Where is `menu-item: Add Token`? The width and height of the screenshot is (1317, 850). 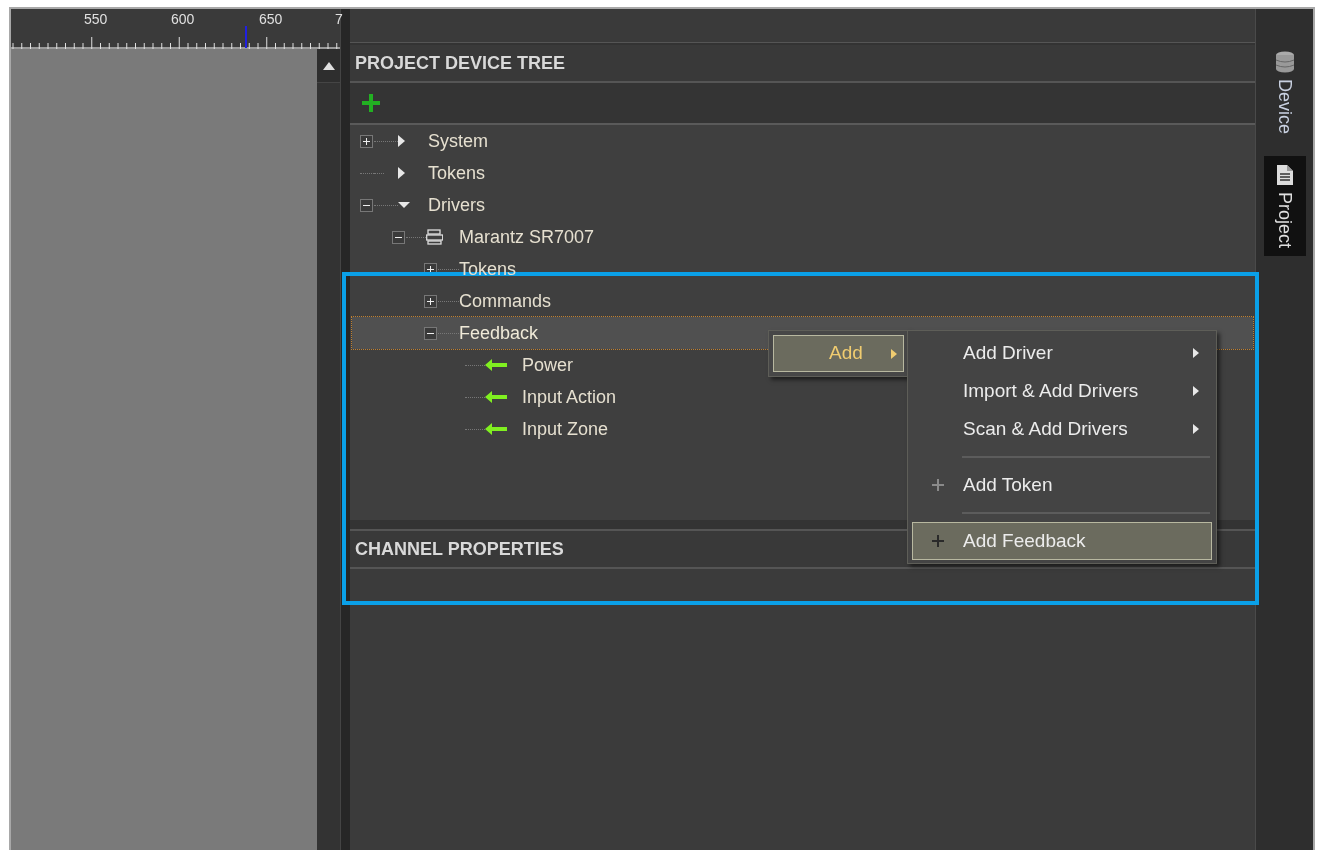 menu-item: Add Token is located at coordinates (1062, 485).